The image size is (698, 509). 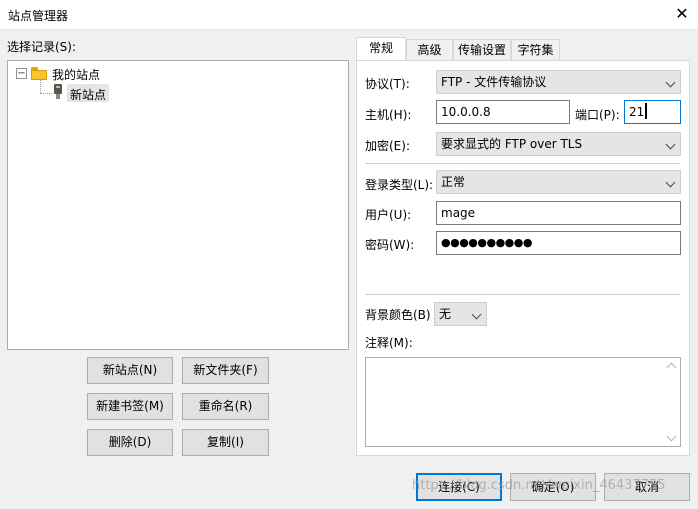 What do you see at coordinates (558, 182) in the screenshot?
I see `logon-type-select: 正常` at bounding box center [558, 182].